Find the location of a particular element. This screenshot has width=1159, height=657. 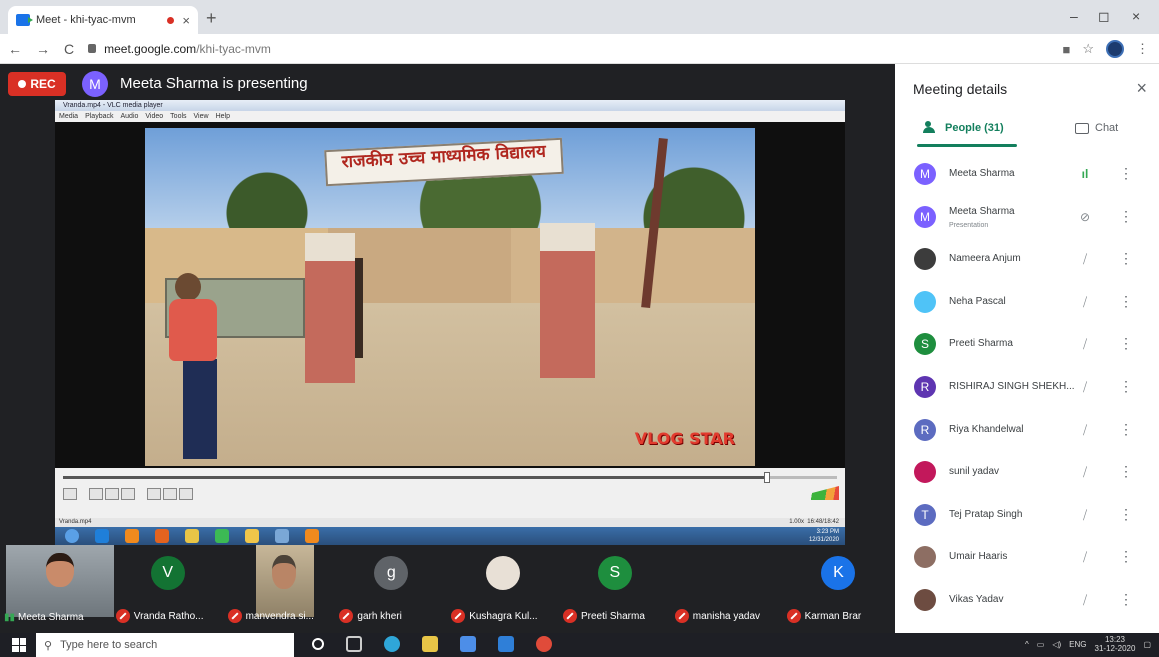

list-item: S Preeti Sharma ⧸ ⋮ is located at coordinates (1027, 345).